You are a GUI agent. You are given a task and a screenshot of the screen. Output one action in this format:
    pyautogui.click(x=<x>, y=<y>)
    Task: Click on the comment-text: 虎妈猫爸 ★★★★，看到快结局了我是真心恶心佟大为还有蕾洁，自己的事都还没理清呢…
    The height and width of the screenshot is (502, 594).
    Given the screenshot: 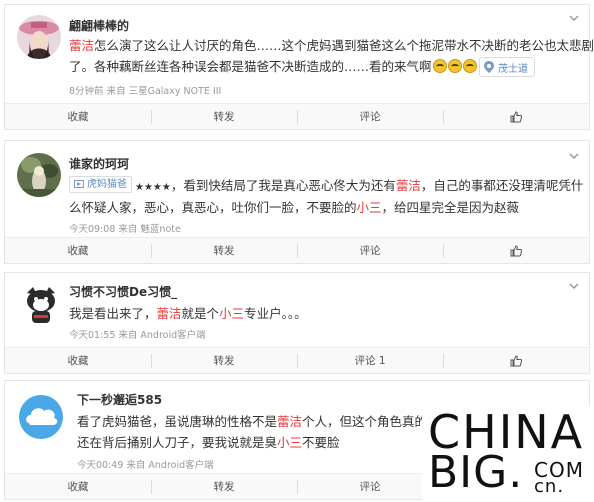 What is the action you would take?
    pyautogui.click(x=326, y=186)
    